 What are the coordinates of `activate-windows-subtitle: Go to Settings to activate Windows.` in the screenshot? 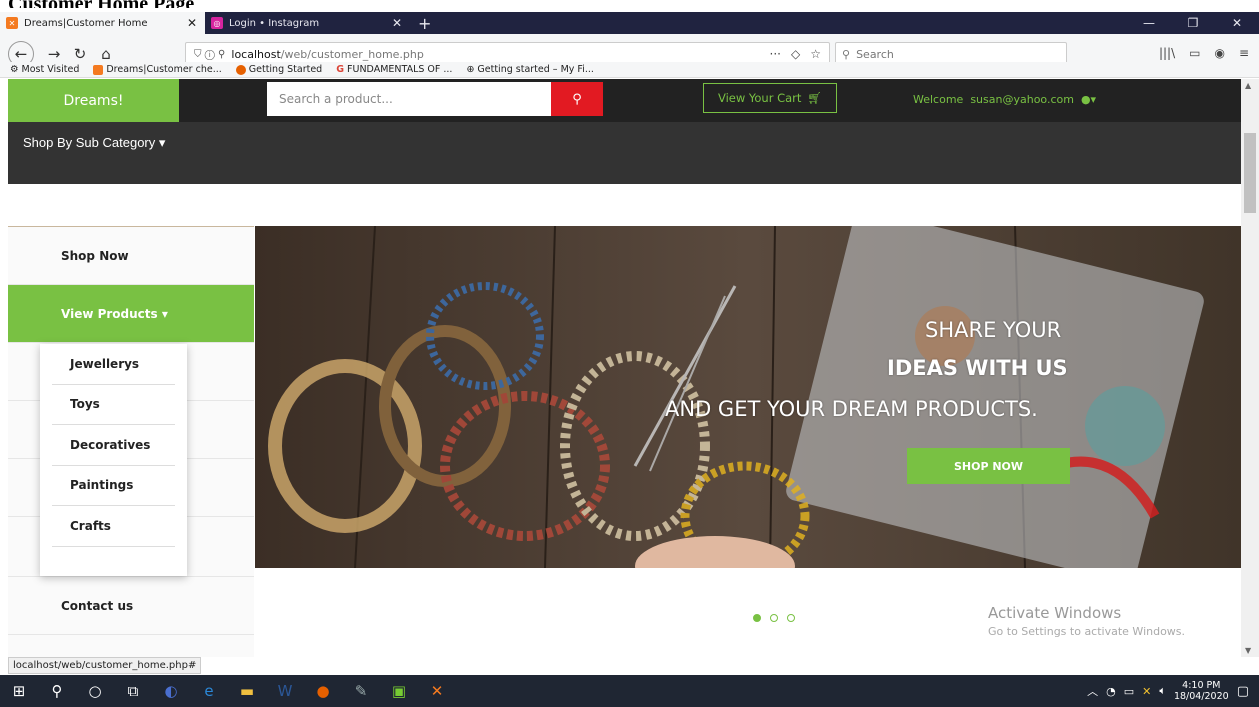 It's located at (1087, 631).